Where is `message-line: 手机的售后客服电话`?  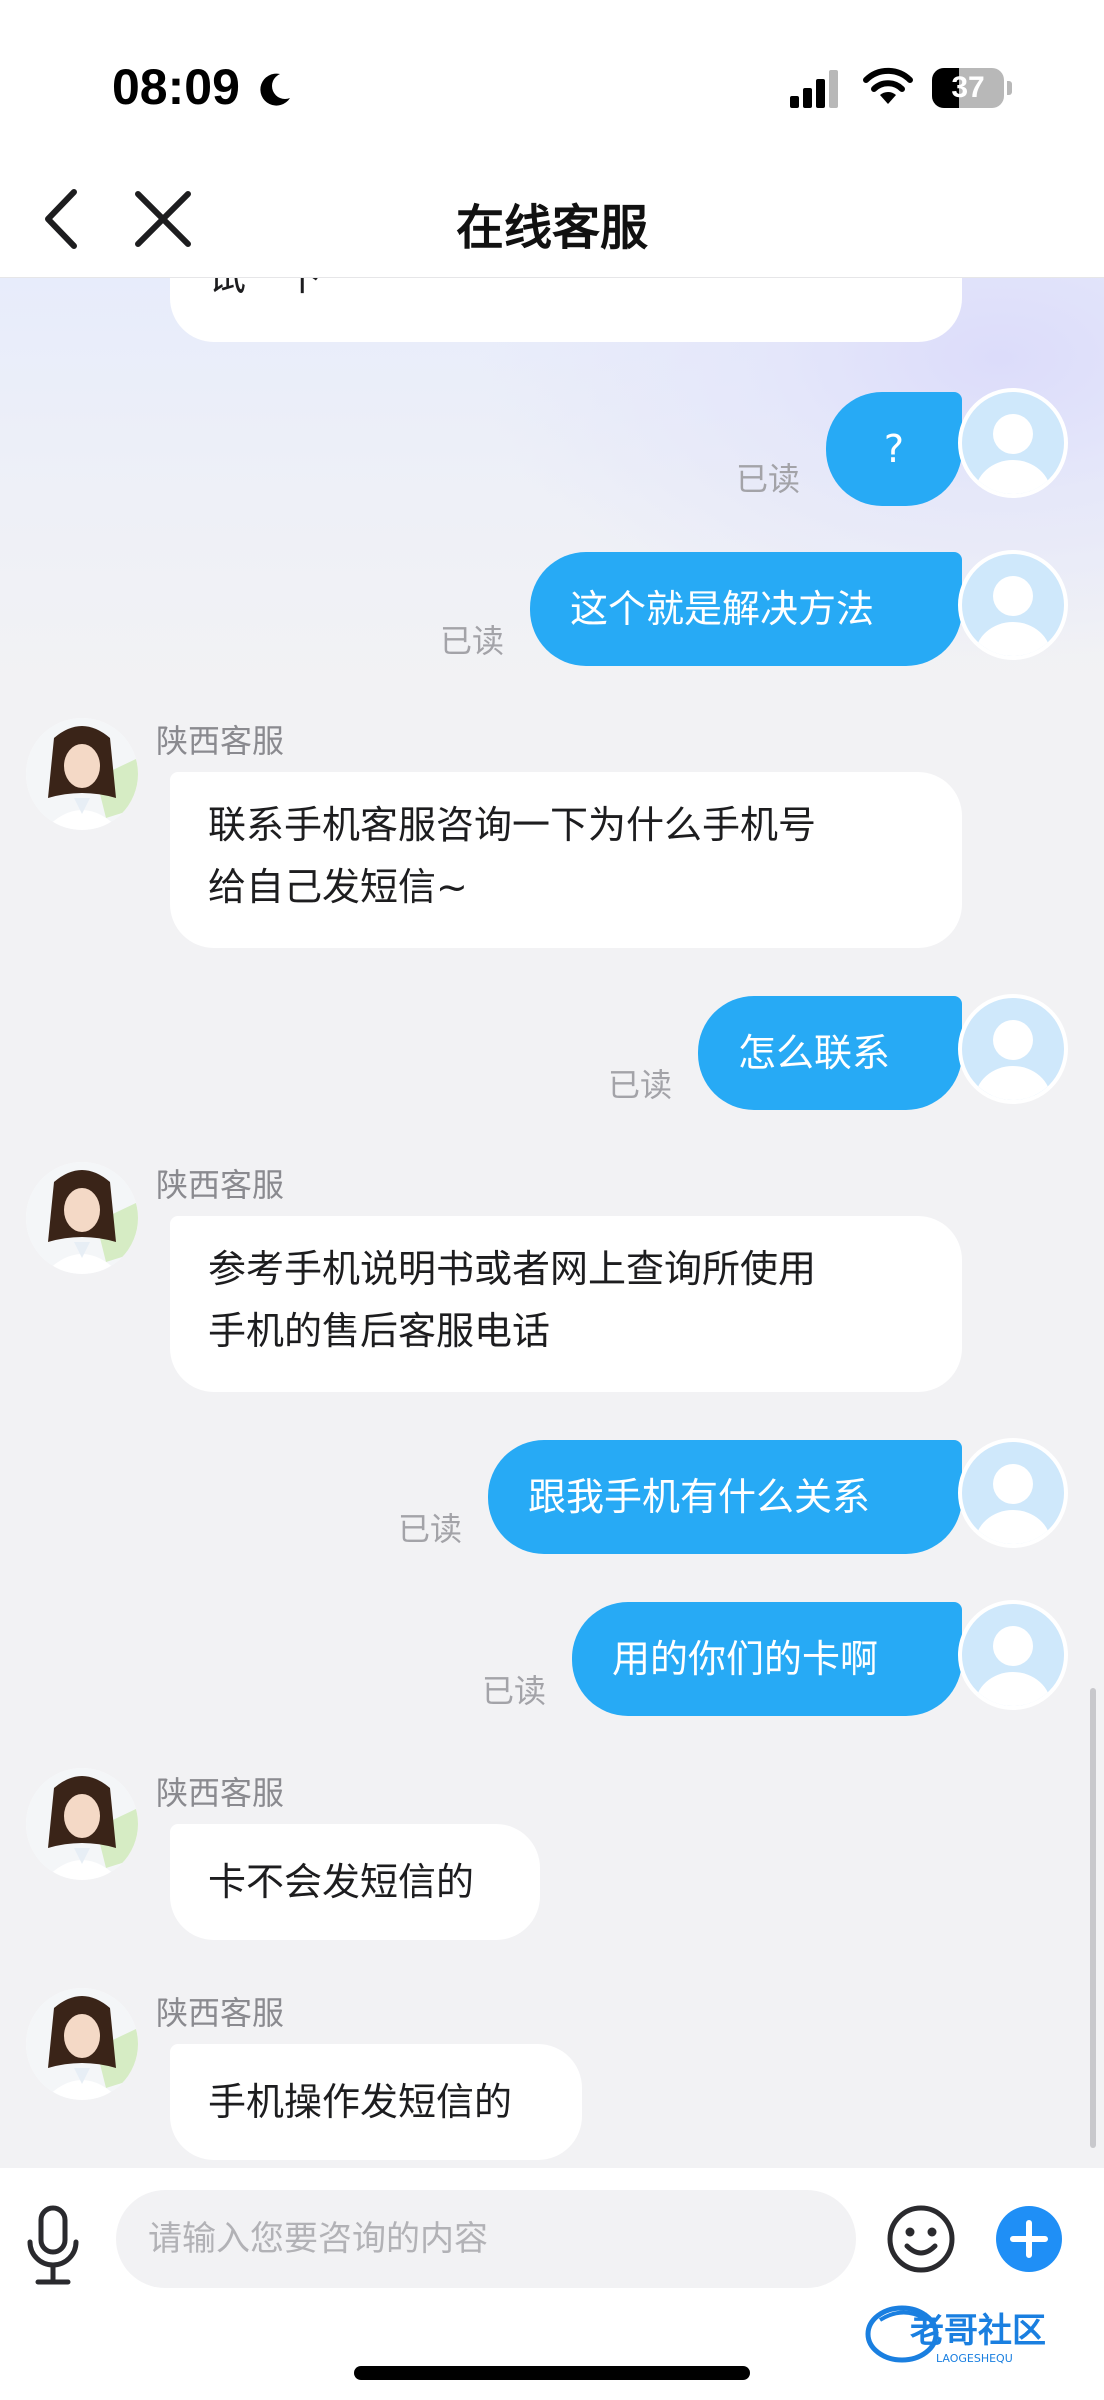 message-line: 手机的售后客服电话 is located at coordinates (379, 1331).